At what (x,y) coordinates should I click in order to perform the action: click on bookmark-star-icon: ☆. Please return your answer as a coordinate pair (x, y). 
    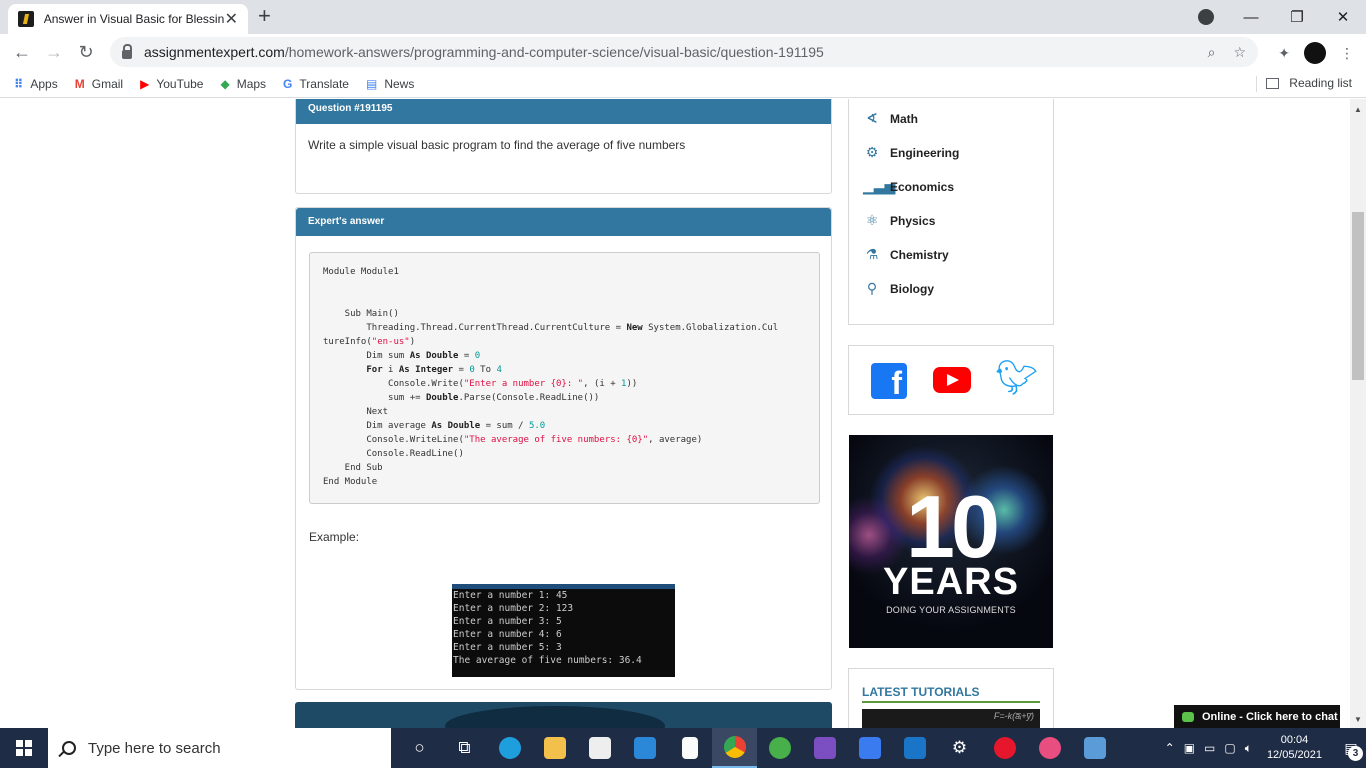
    Looking at the image, I should click on (1239, 52).